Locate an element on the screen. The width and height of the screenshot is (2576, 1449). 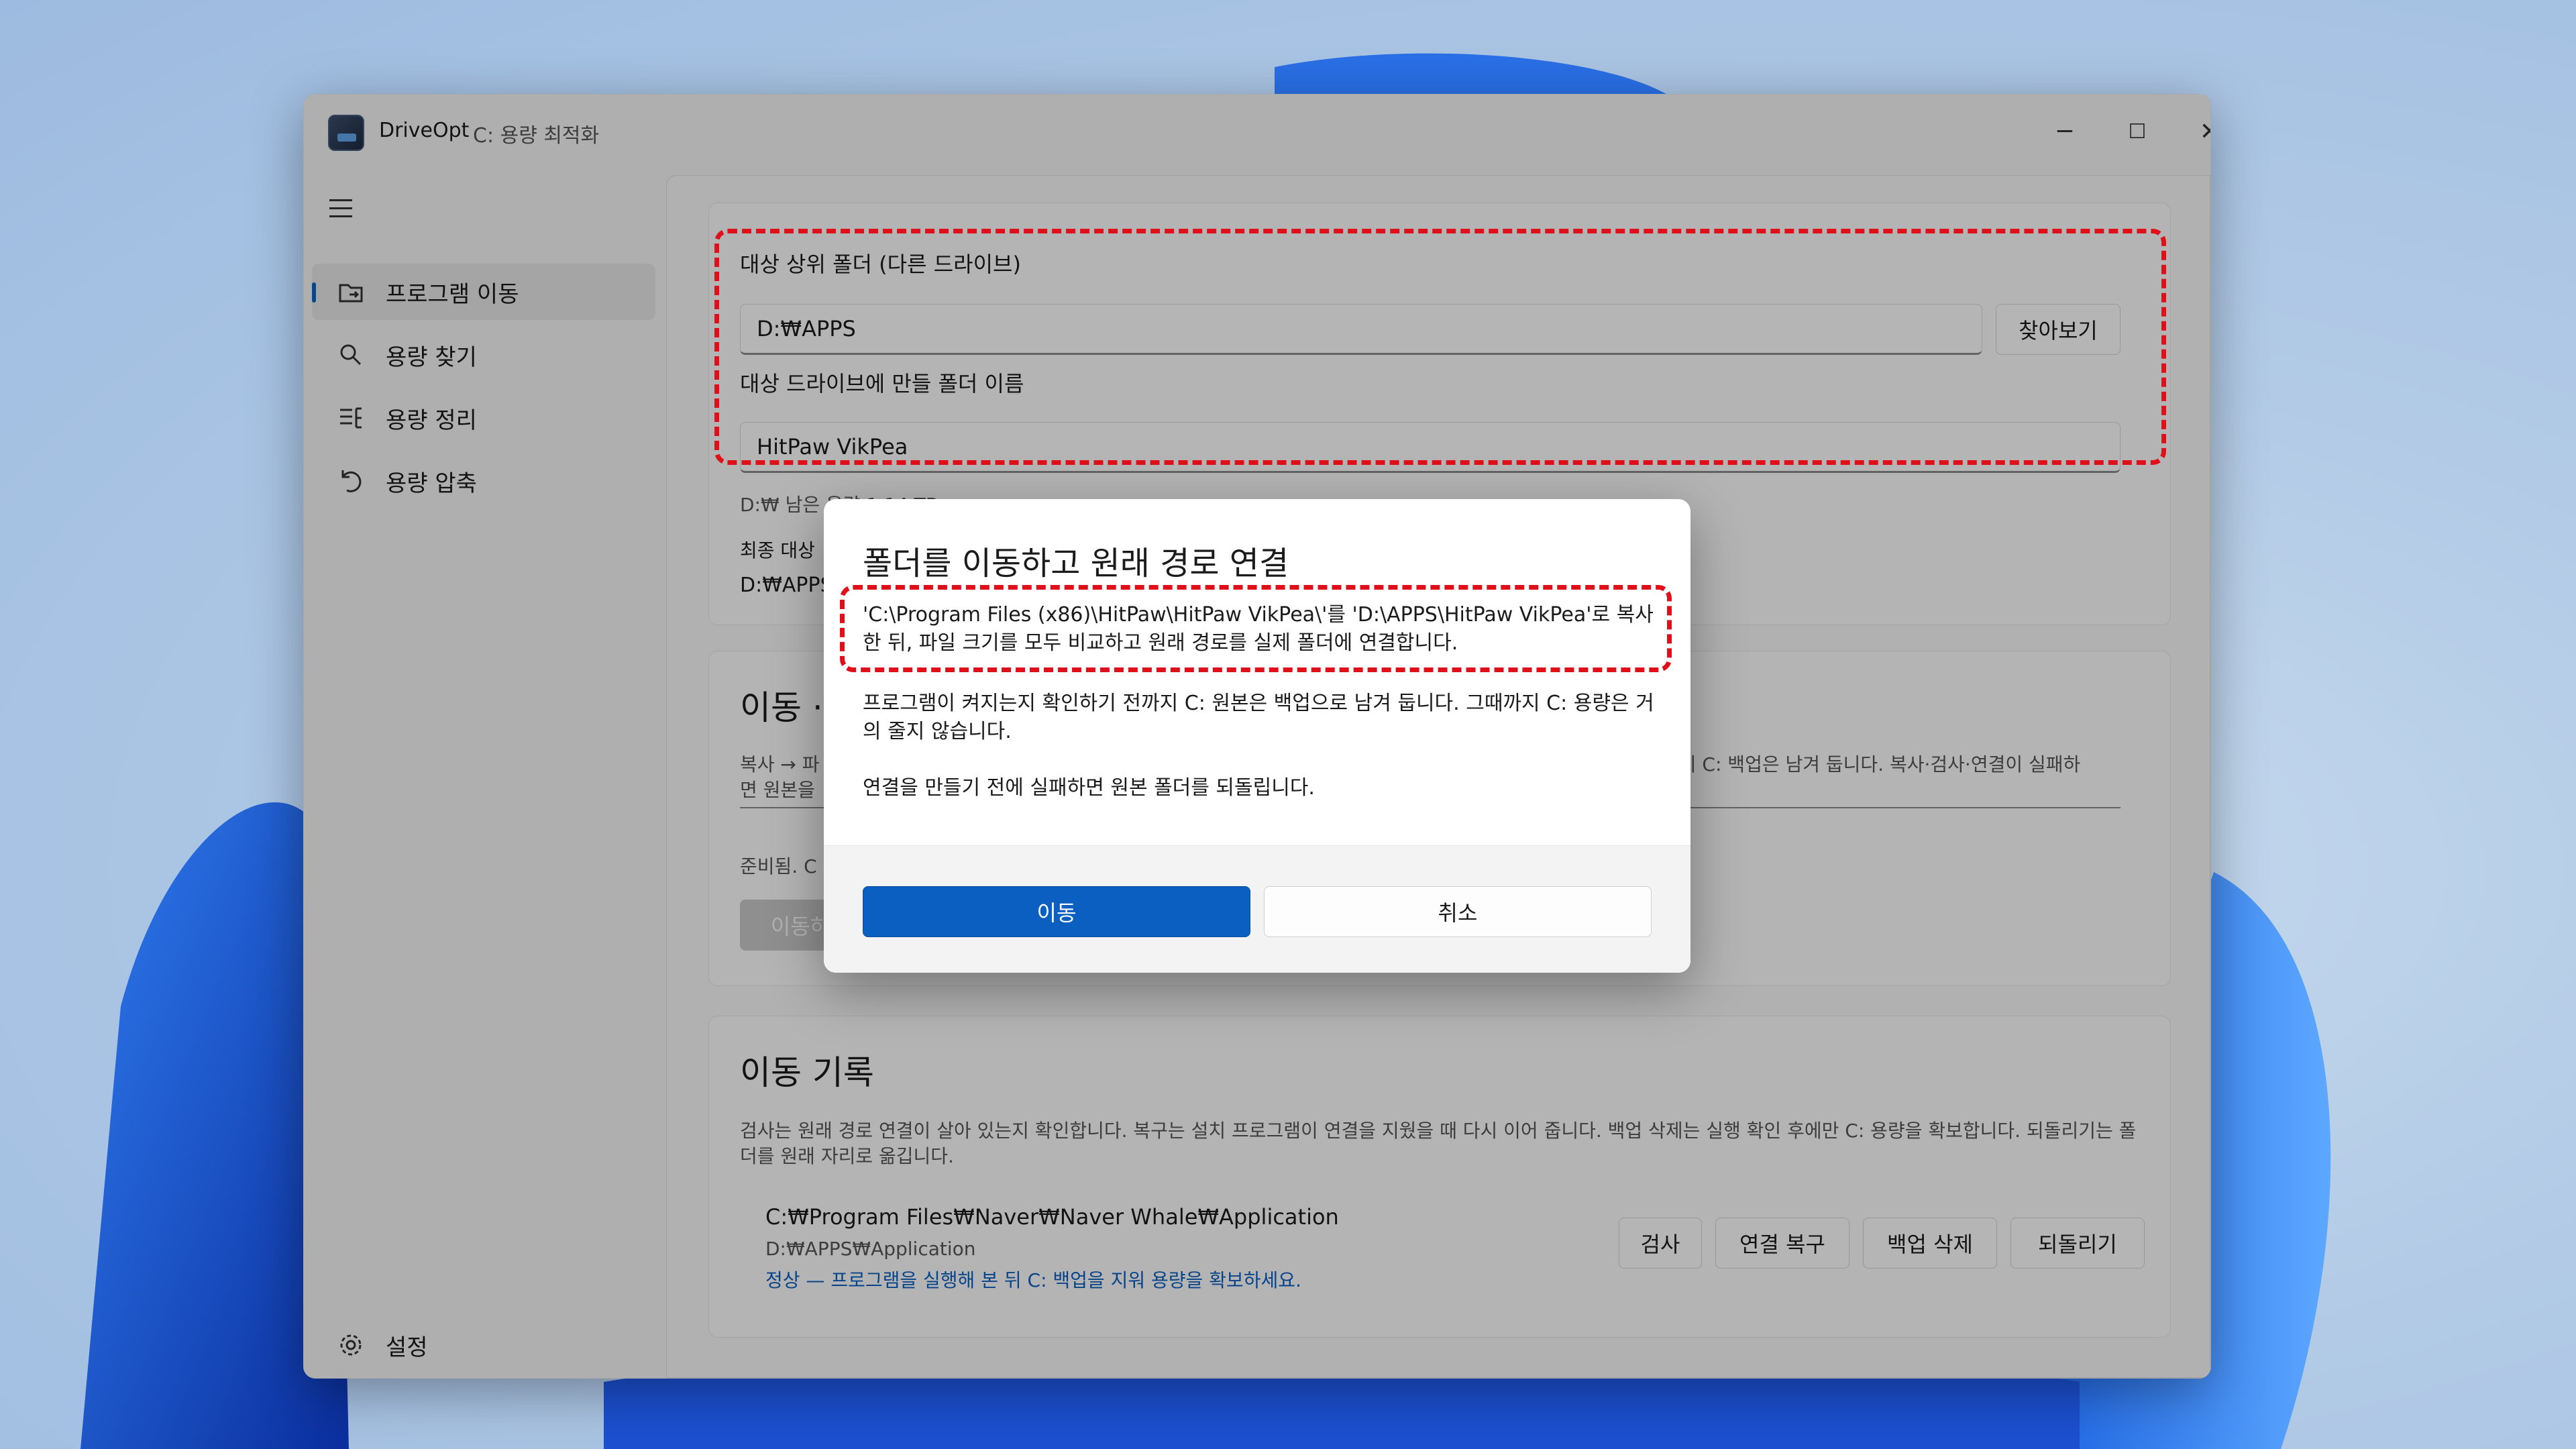
cancel-button: 취소 is located at coordinates (1458, 911).